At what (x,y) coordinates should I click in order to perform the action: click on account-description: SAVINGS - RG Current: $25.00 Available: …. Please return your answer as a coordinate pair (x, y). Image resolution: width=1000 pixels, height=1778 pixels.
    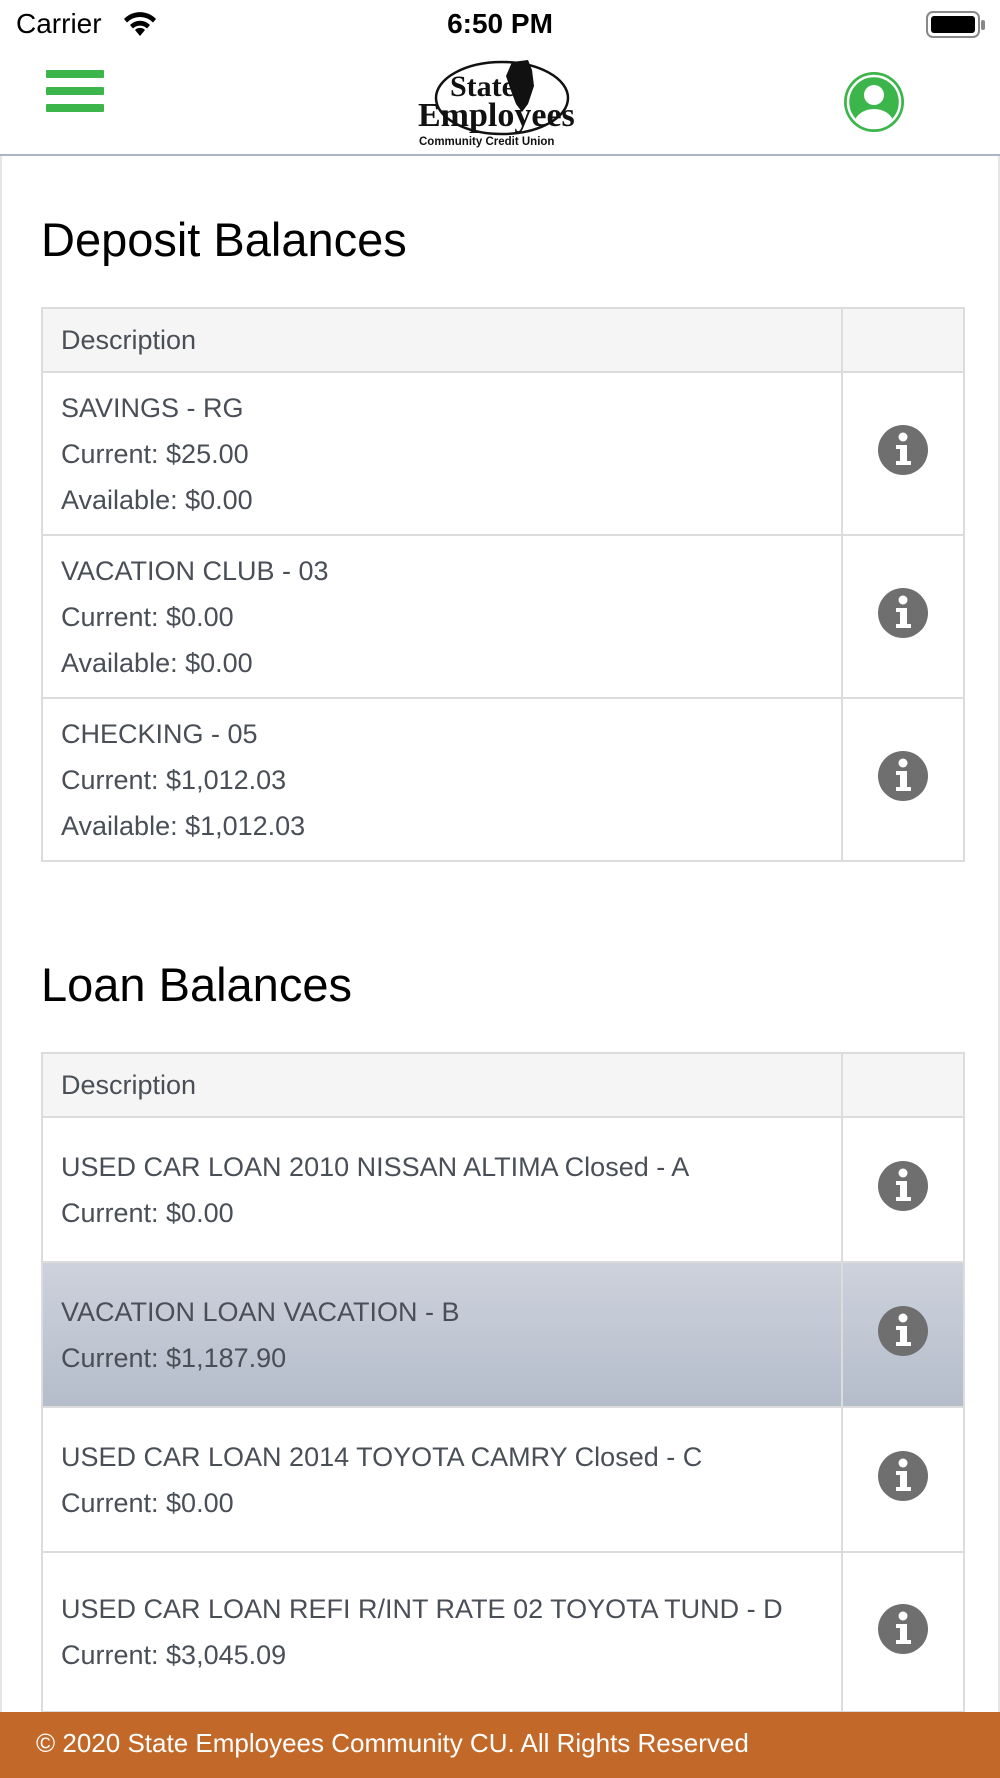
    Looking at the image, I should click on (442, 453).